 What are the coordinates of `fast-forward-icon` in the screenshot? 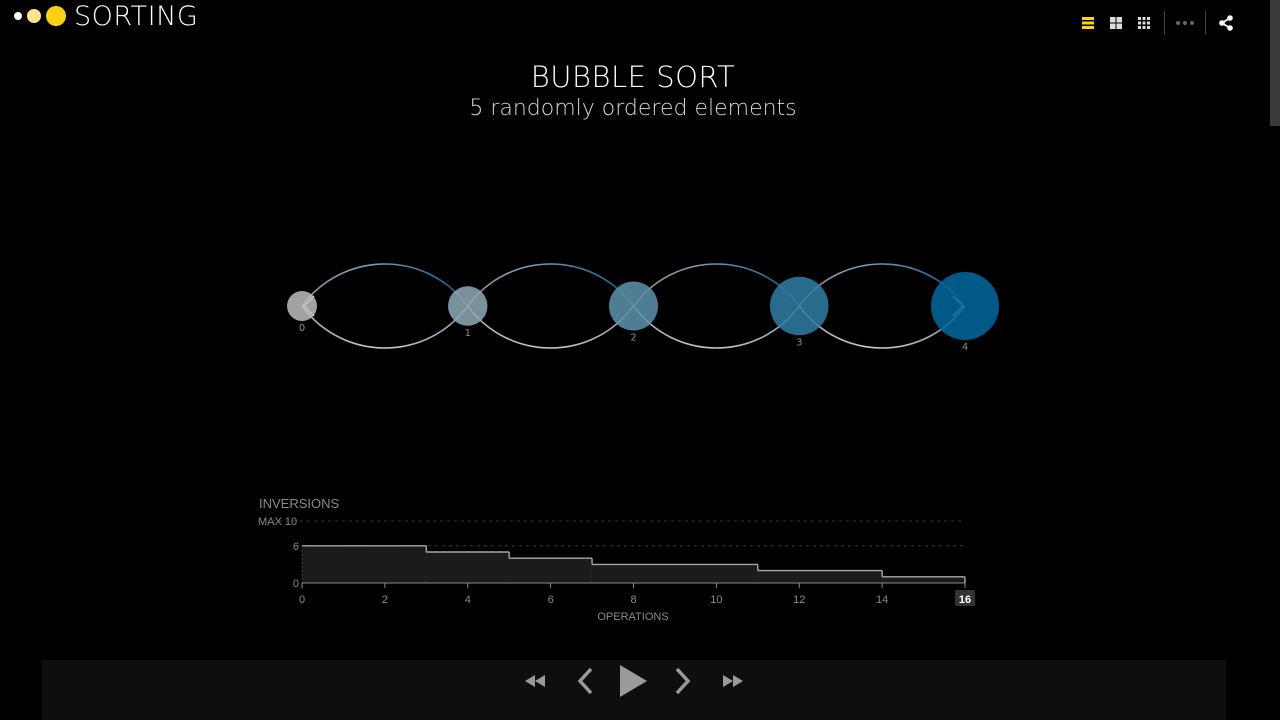 It's located at (733, 681).